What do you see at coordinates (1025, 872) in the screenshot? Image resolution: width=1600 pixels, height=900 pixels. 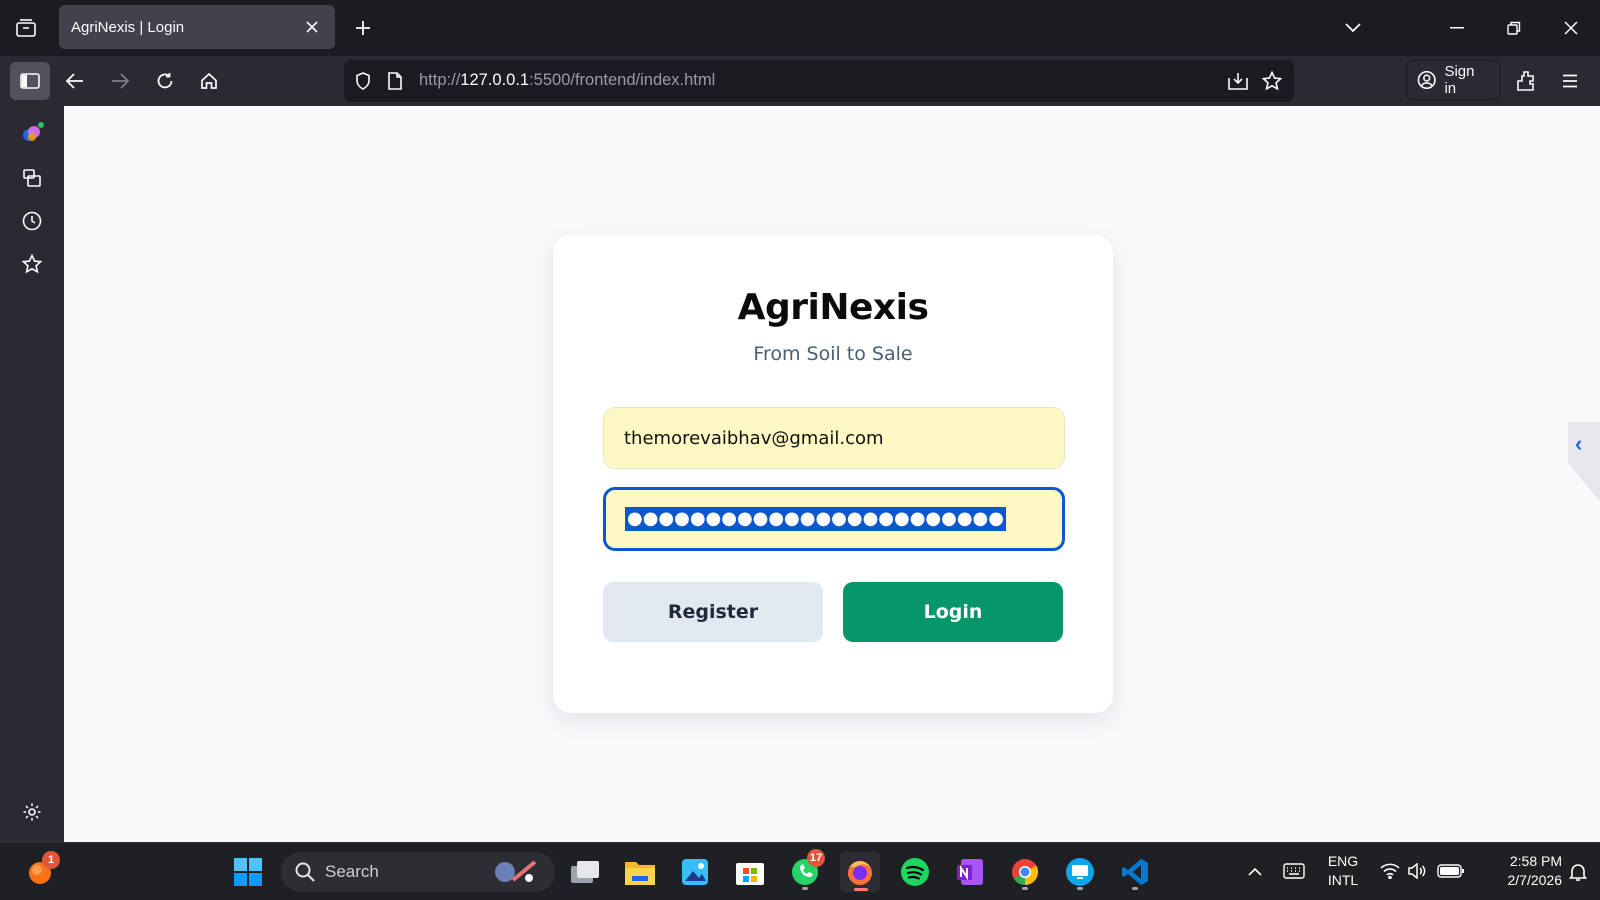 I see `chrome-icon` at bounding box center [1025, 872].